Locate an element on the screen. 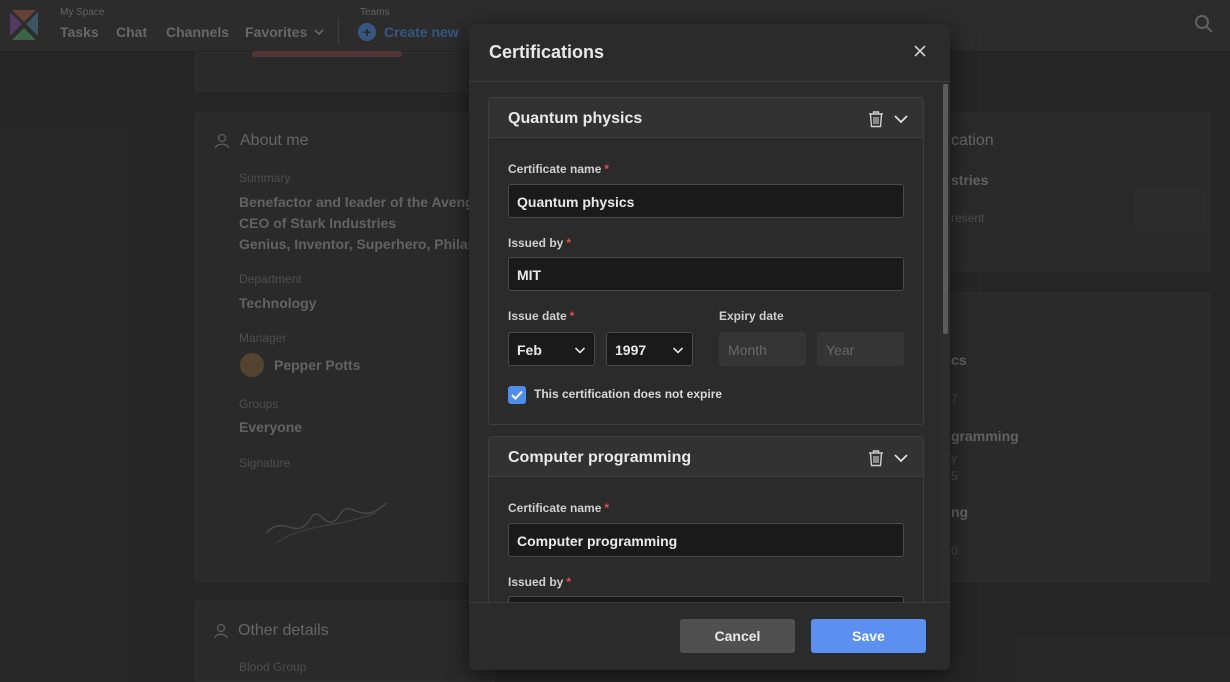  section-header: Computer programming is located at coordinates (706, 457).